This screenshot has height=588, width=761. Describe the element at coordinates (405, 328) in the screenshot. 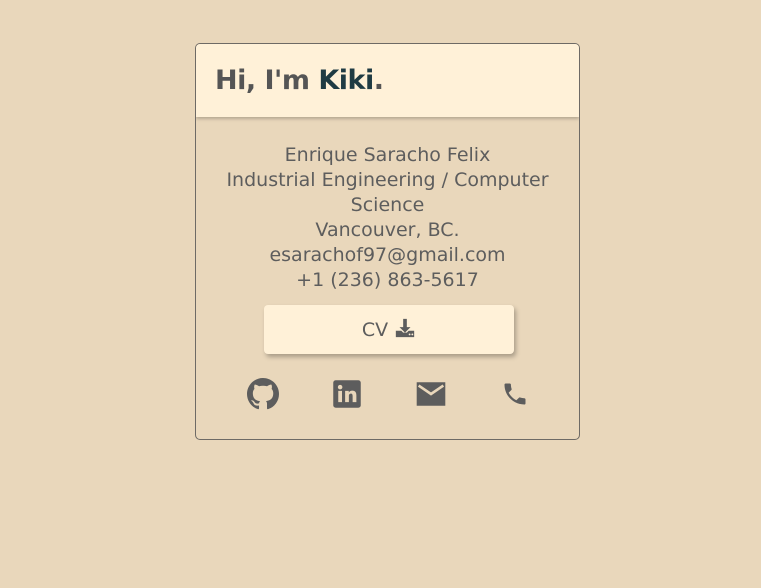

I see `download-icon` at that location.